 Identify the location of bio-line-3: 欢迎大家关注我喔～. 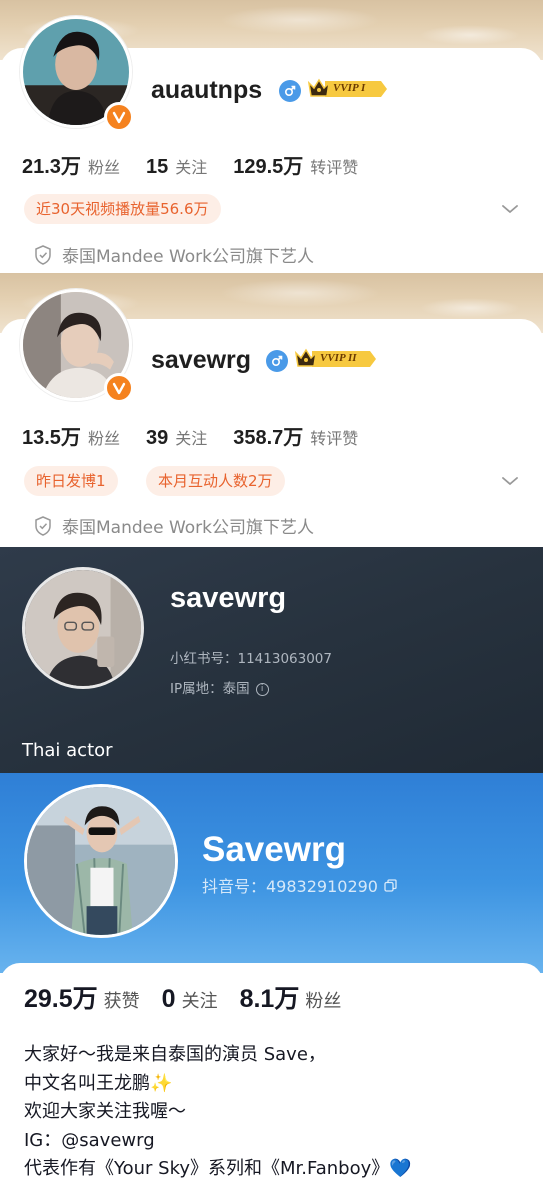
(105, 1111).